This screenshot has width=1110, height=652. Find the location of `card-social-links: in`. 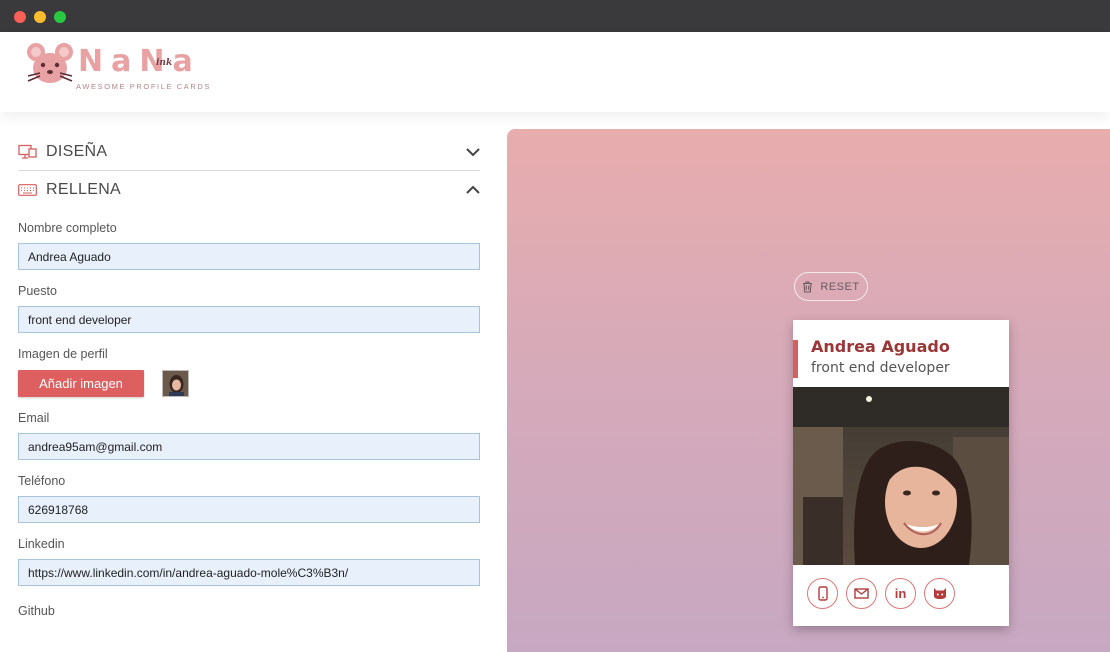

card-social-links: in is located at coordinates (885, 593).